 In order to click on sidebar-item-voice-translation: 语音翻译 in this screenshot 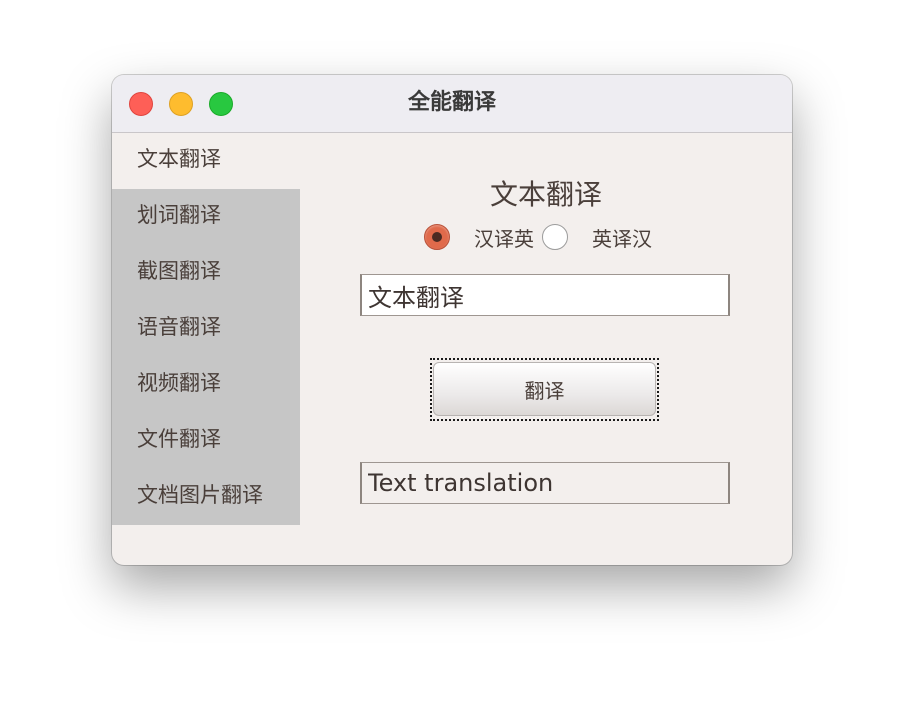, I will do `click(206, 329)`.